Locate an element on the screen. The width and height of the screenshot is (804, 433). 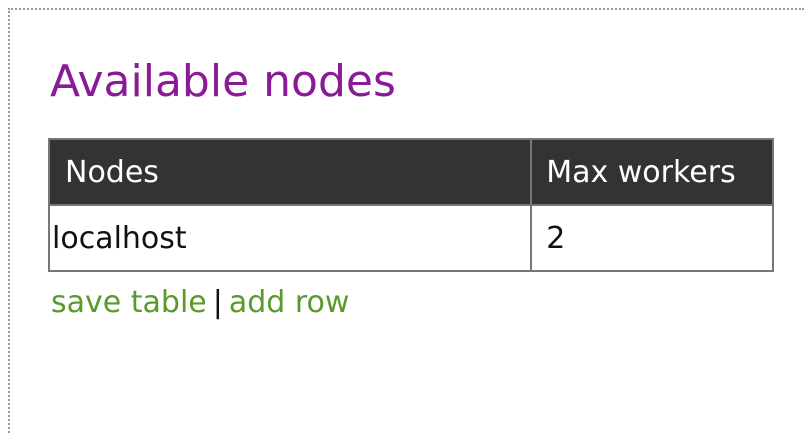
page-title: Available nodes is located at coordinates (223, 81).